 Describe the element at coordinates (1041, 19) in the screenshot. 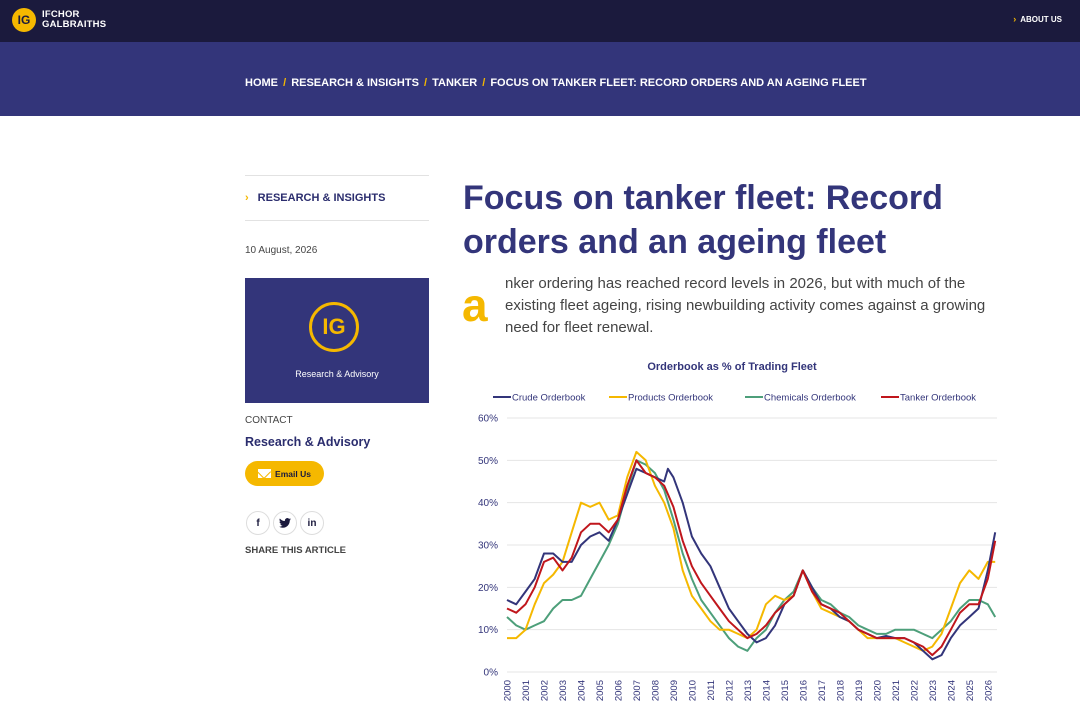

I see `about-us-label: ABOUT US` at that location.